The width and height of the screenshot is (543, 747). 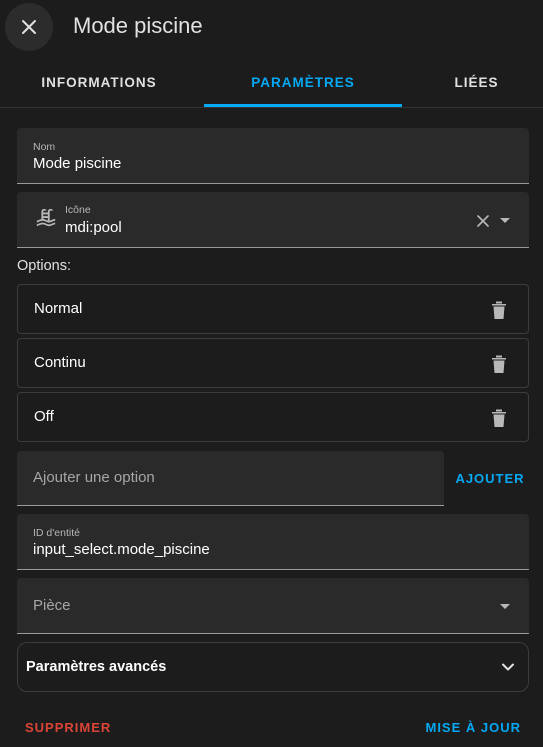 What do you see at coordinates (473, 727) in the screenshot?
I see `update-button: MISE À JOUR` at bounding box center [473, 727].